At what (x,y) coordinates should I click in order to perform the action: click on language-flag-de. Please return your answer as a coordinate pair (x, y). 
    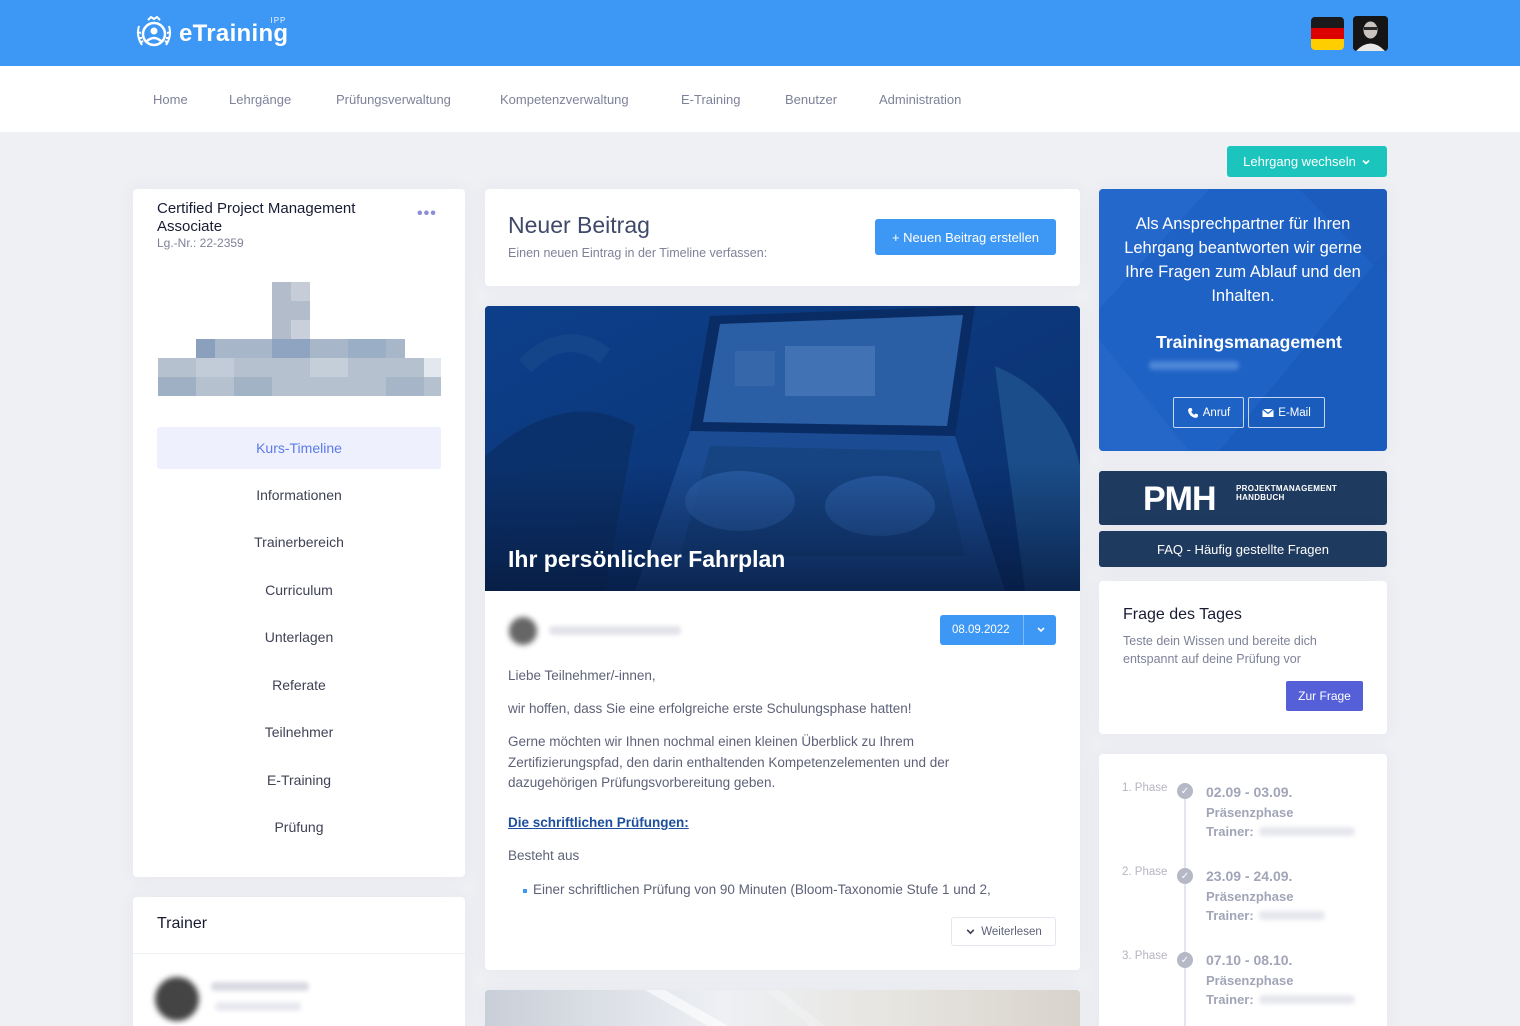
    Looking at the image, I should click on (1327, 33).